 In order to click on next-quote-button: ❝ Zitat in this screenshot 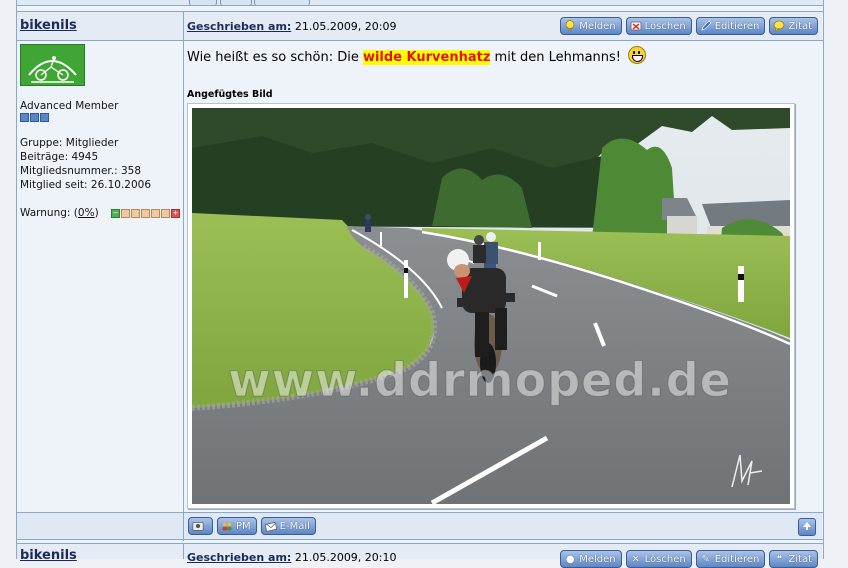, I will do `click(793, 559)`.